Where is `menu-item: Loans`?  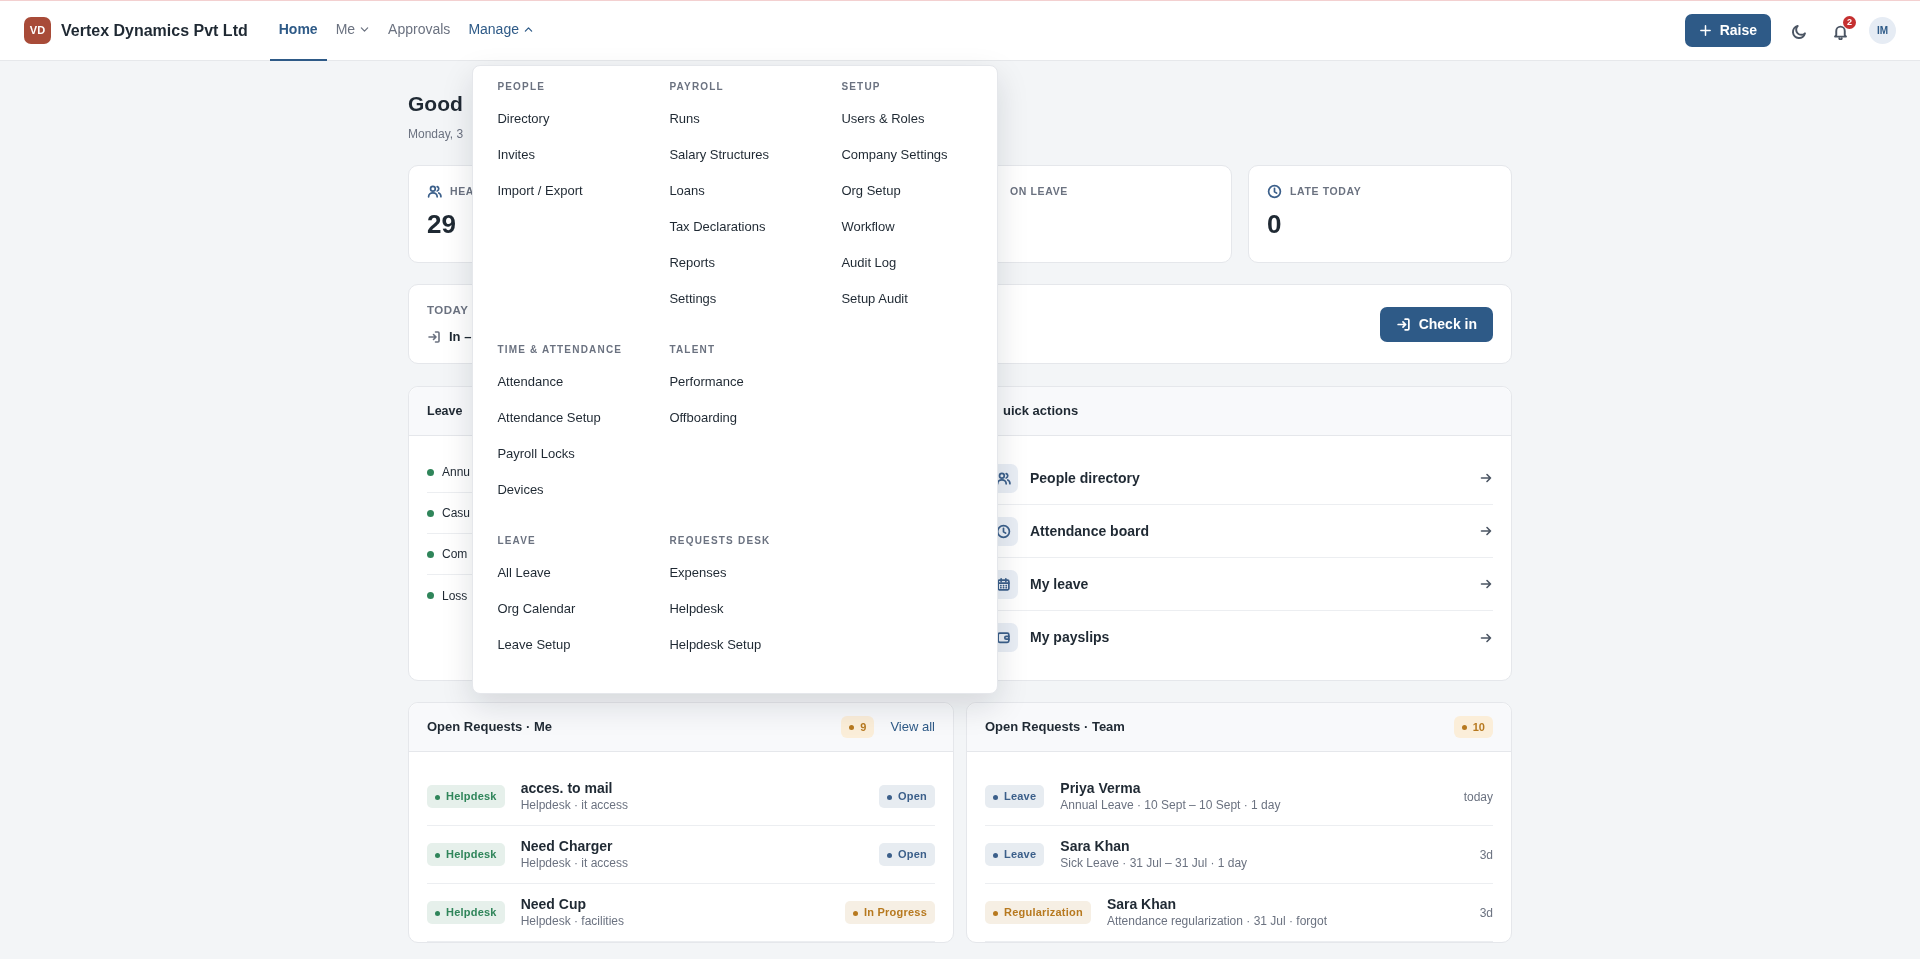 menu-item: Loans is located at coordinates (755, 190).